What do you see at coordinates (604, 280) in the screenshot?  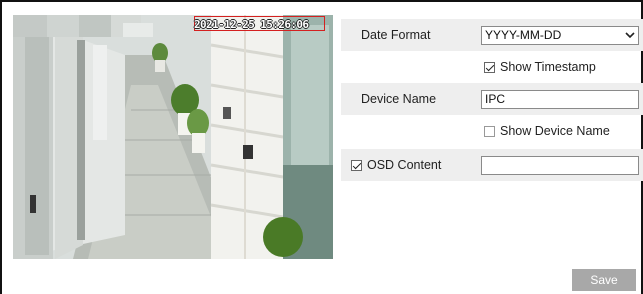 I see `save-button: Save` at bounding box center [604, 280].